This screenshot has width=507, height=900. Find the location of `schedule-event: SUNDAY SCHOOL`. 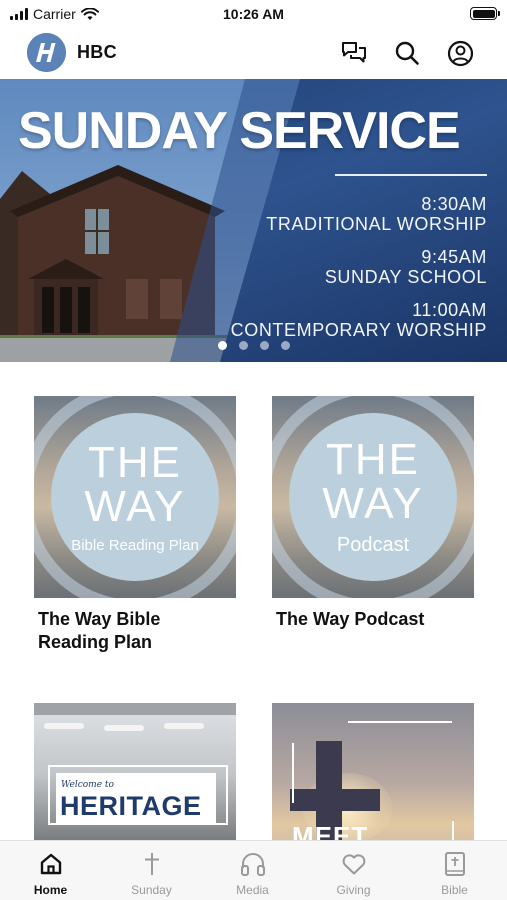

schedule-event: SUNDAY SCHOOL is located at coordinates (405, 277).